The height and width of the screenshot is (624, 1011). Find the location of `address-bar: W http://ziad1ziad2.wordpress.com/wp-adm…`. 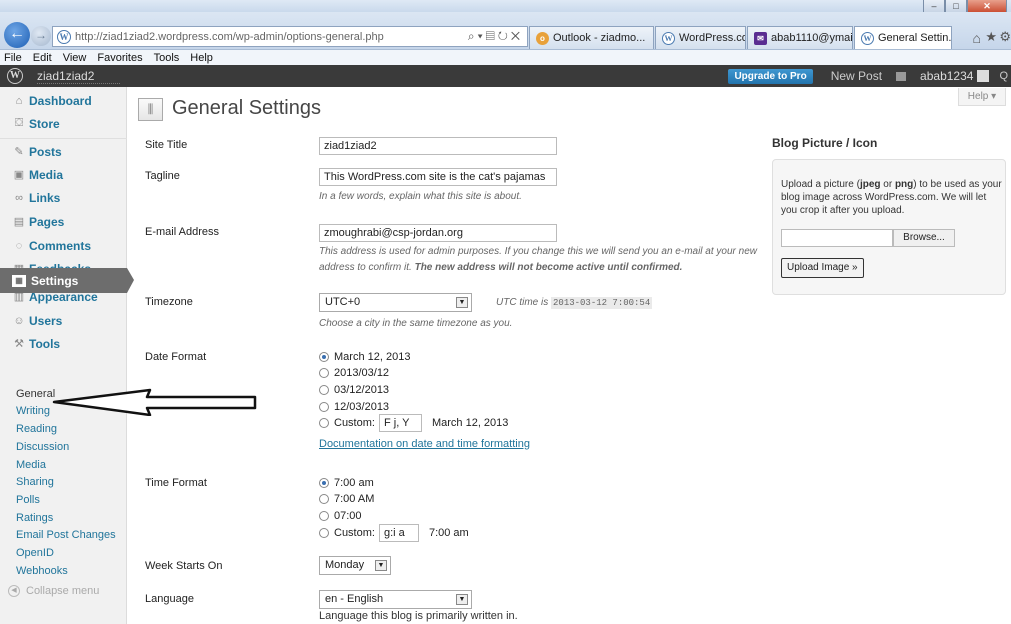

address-bar: W http://ziad1ziad2.wordpress.com/wp-adm… is located at coordinates (290, 36).